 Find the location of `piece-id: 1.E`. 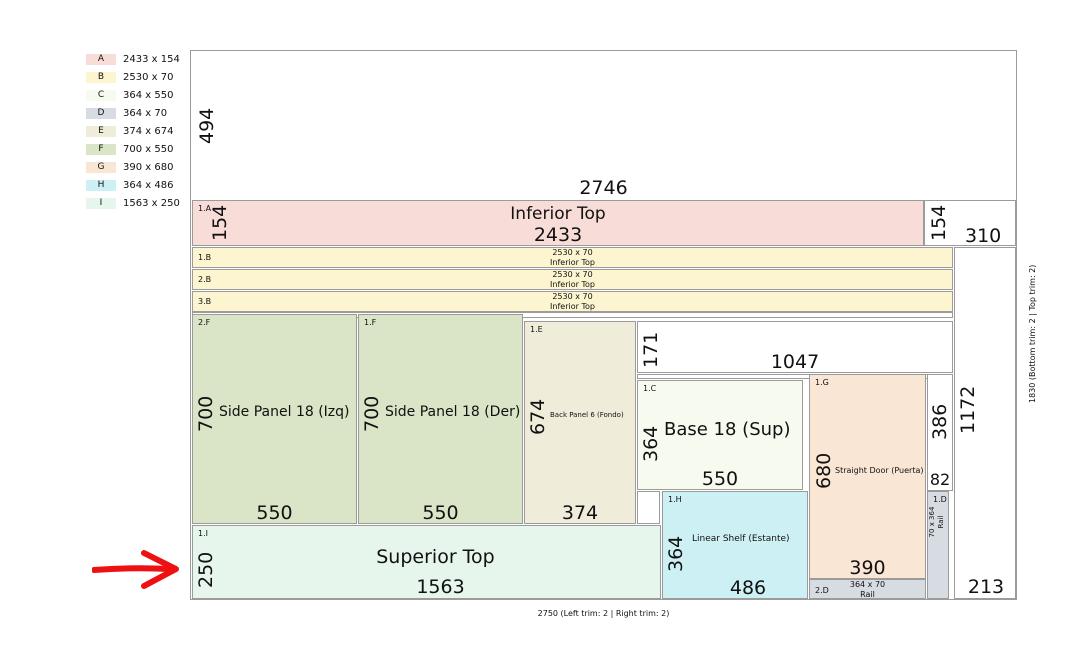

piece-id: 1.E is located at coordinates (536, 329).